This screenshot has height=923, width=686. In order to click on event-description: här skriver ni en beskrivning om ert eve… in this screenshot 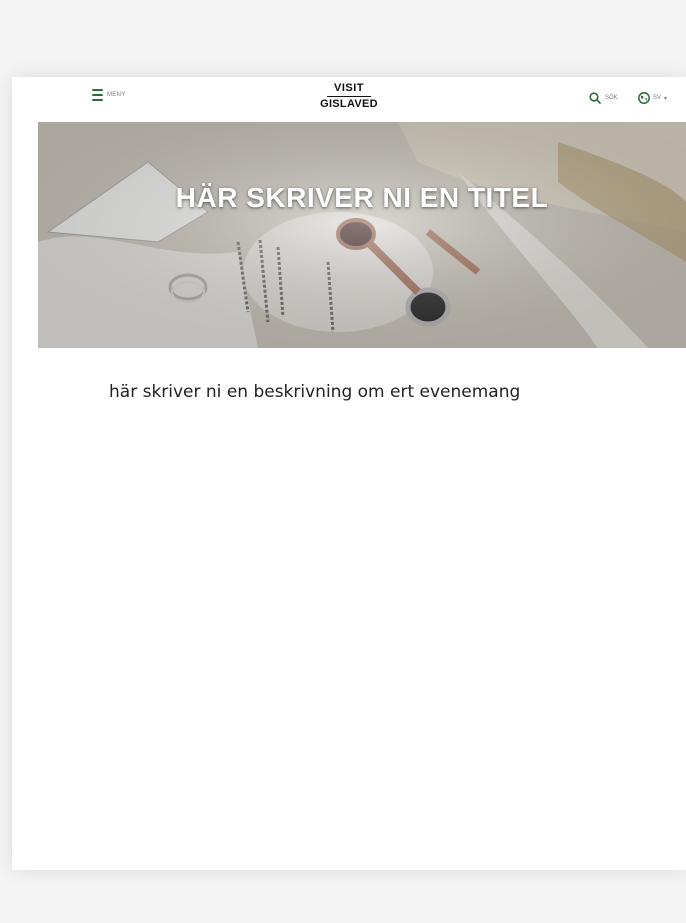, I will do `click(315, 392)`.